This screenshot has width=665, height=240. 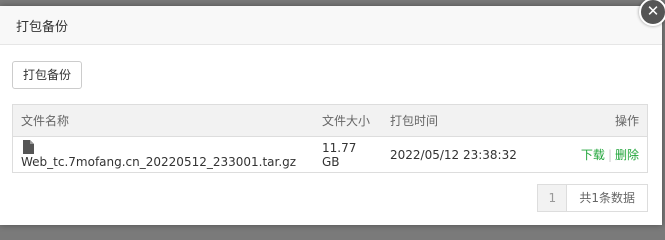 I want to click on pagination: 1 共1条数据, so click(x=592, y=198).